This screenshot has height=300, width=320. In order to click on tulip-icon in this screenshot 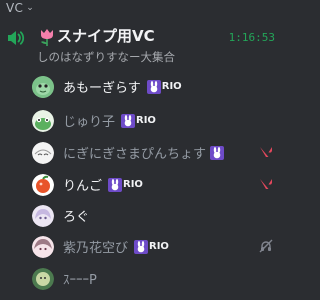, I will do `click(47, 37)`.